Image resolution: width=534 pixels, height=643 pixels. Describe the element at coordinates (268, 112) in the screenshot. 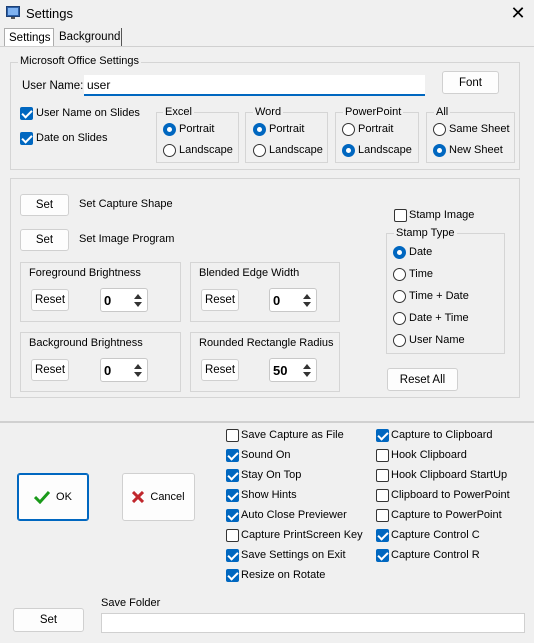

I see `word-label: Word` at that location.